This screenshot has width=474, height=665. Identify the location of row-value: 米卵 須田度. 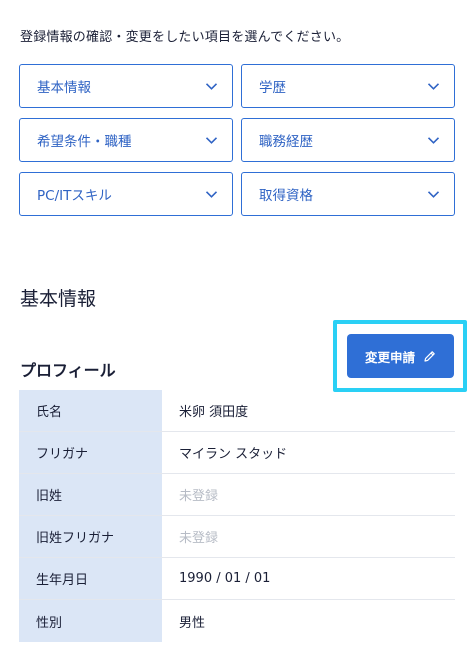
(214, 412).